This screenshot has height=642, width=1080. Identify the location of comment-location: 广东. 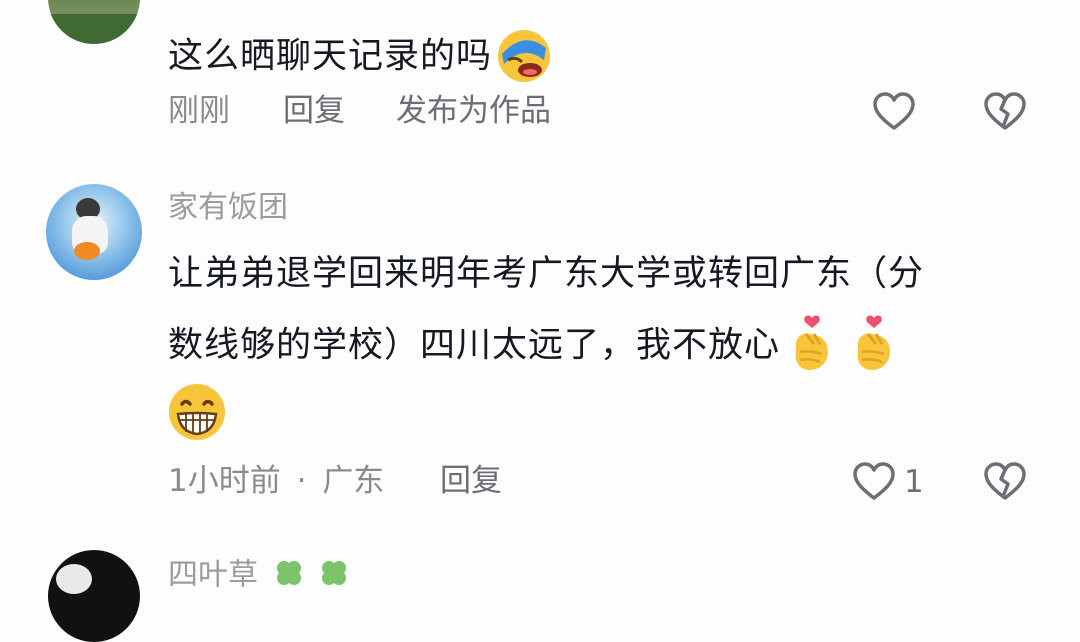
(353, 481).